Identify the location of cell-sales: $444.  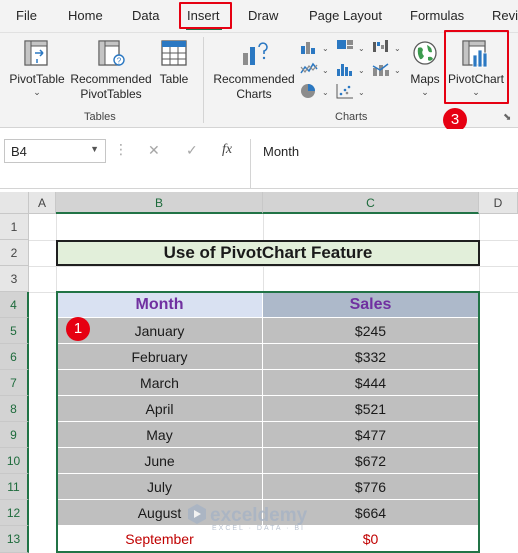
(371, 383).